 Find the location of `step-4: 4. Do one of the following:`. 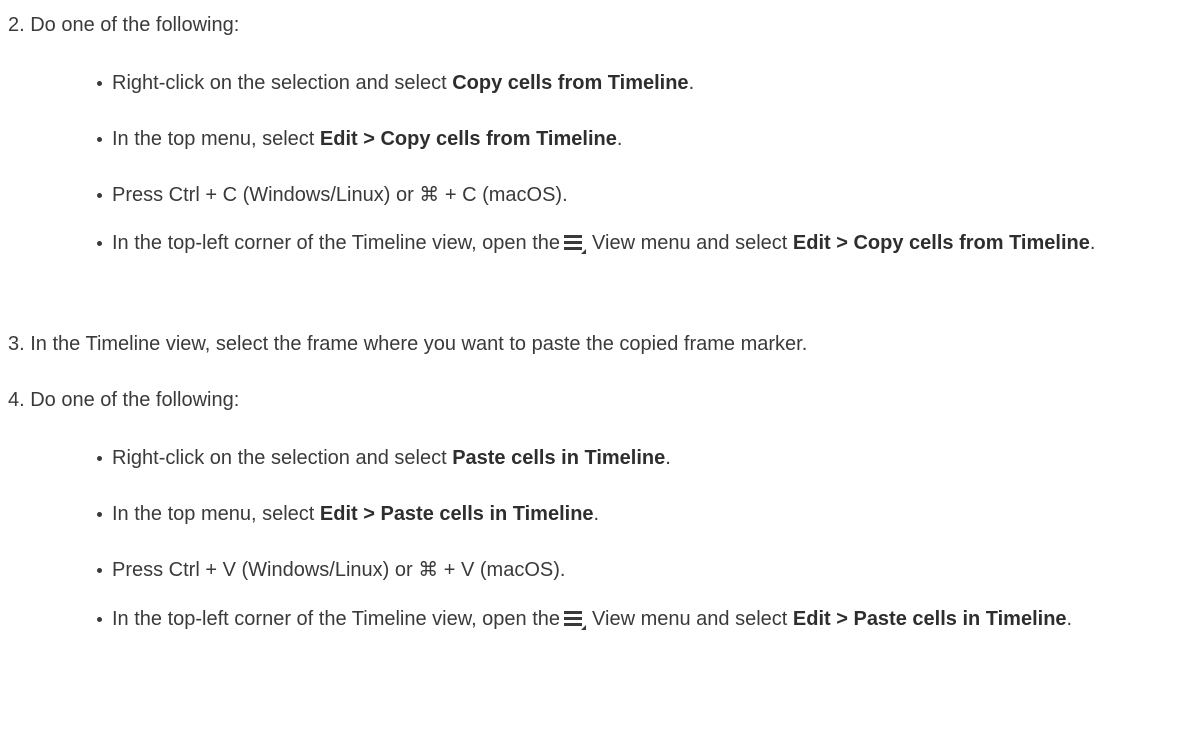

step-4: 4. Do one of the following: is located at coordinates (124, 400).